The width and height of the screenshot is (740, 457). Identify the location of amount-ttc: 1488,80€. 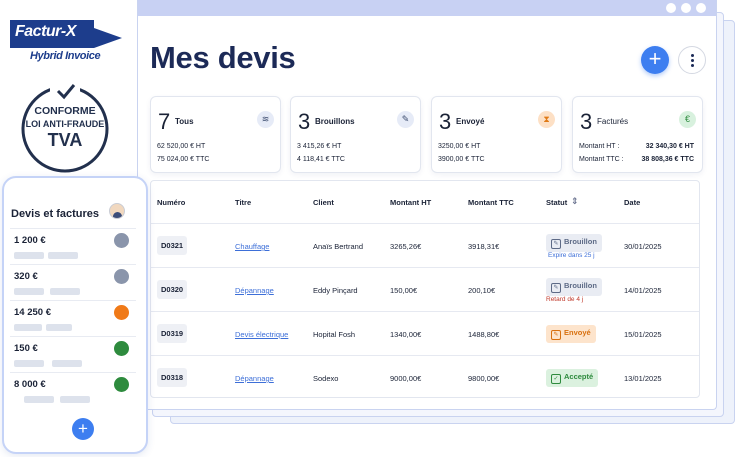
(484, 334).